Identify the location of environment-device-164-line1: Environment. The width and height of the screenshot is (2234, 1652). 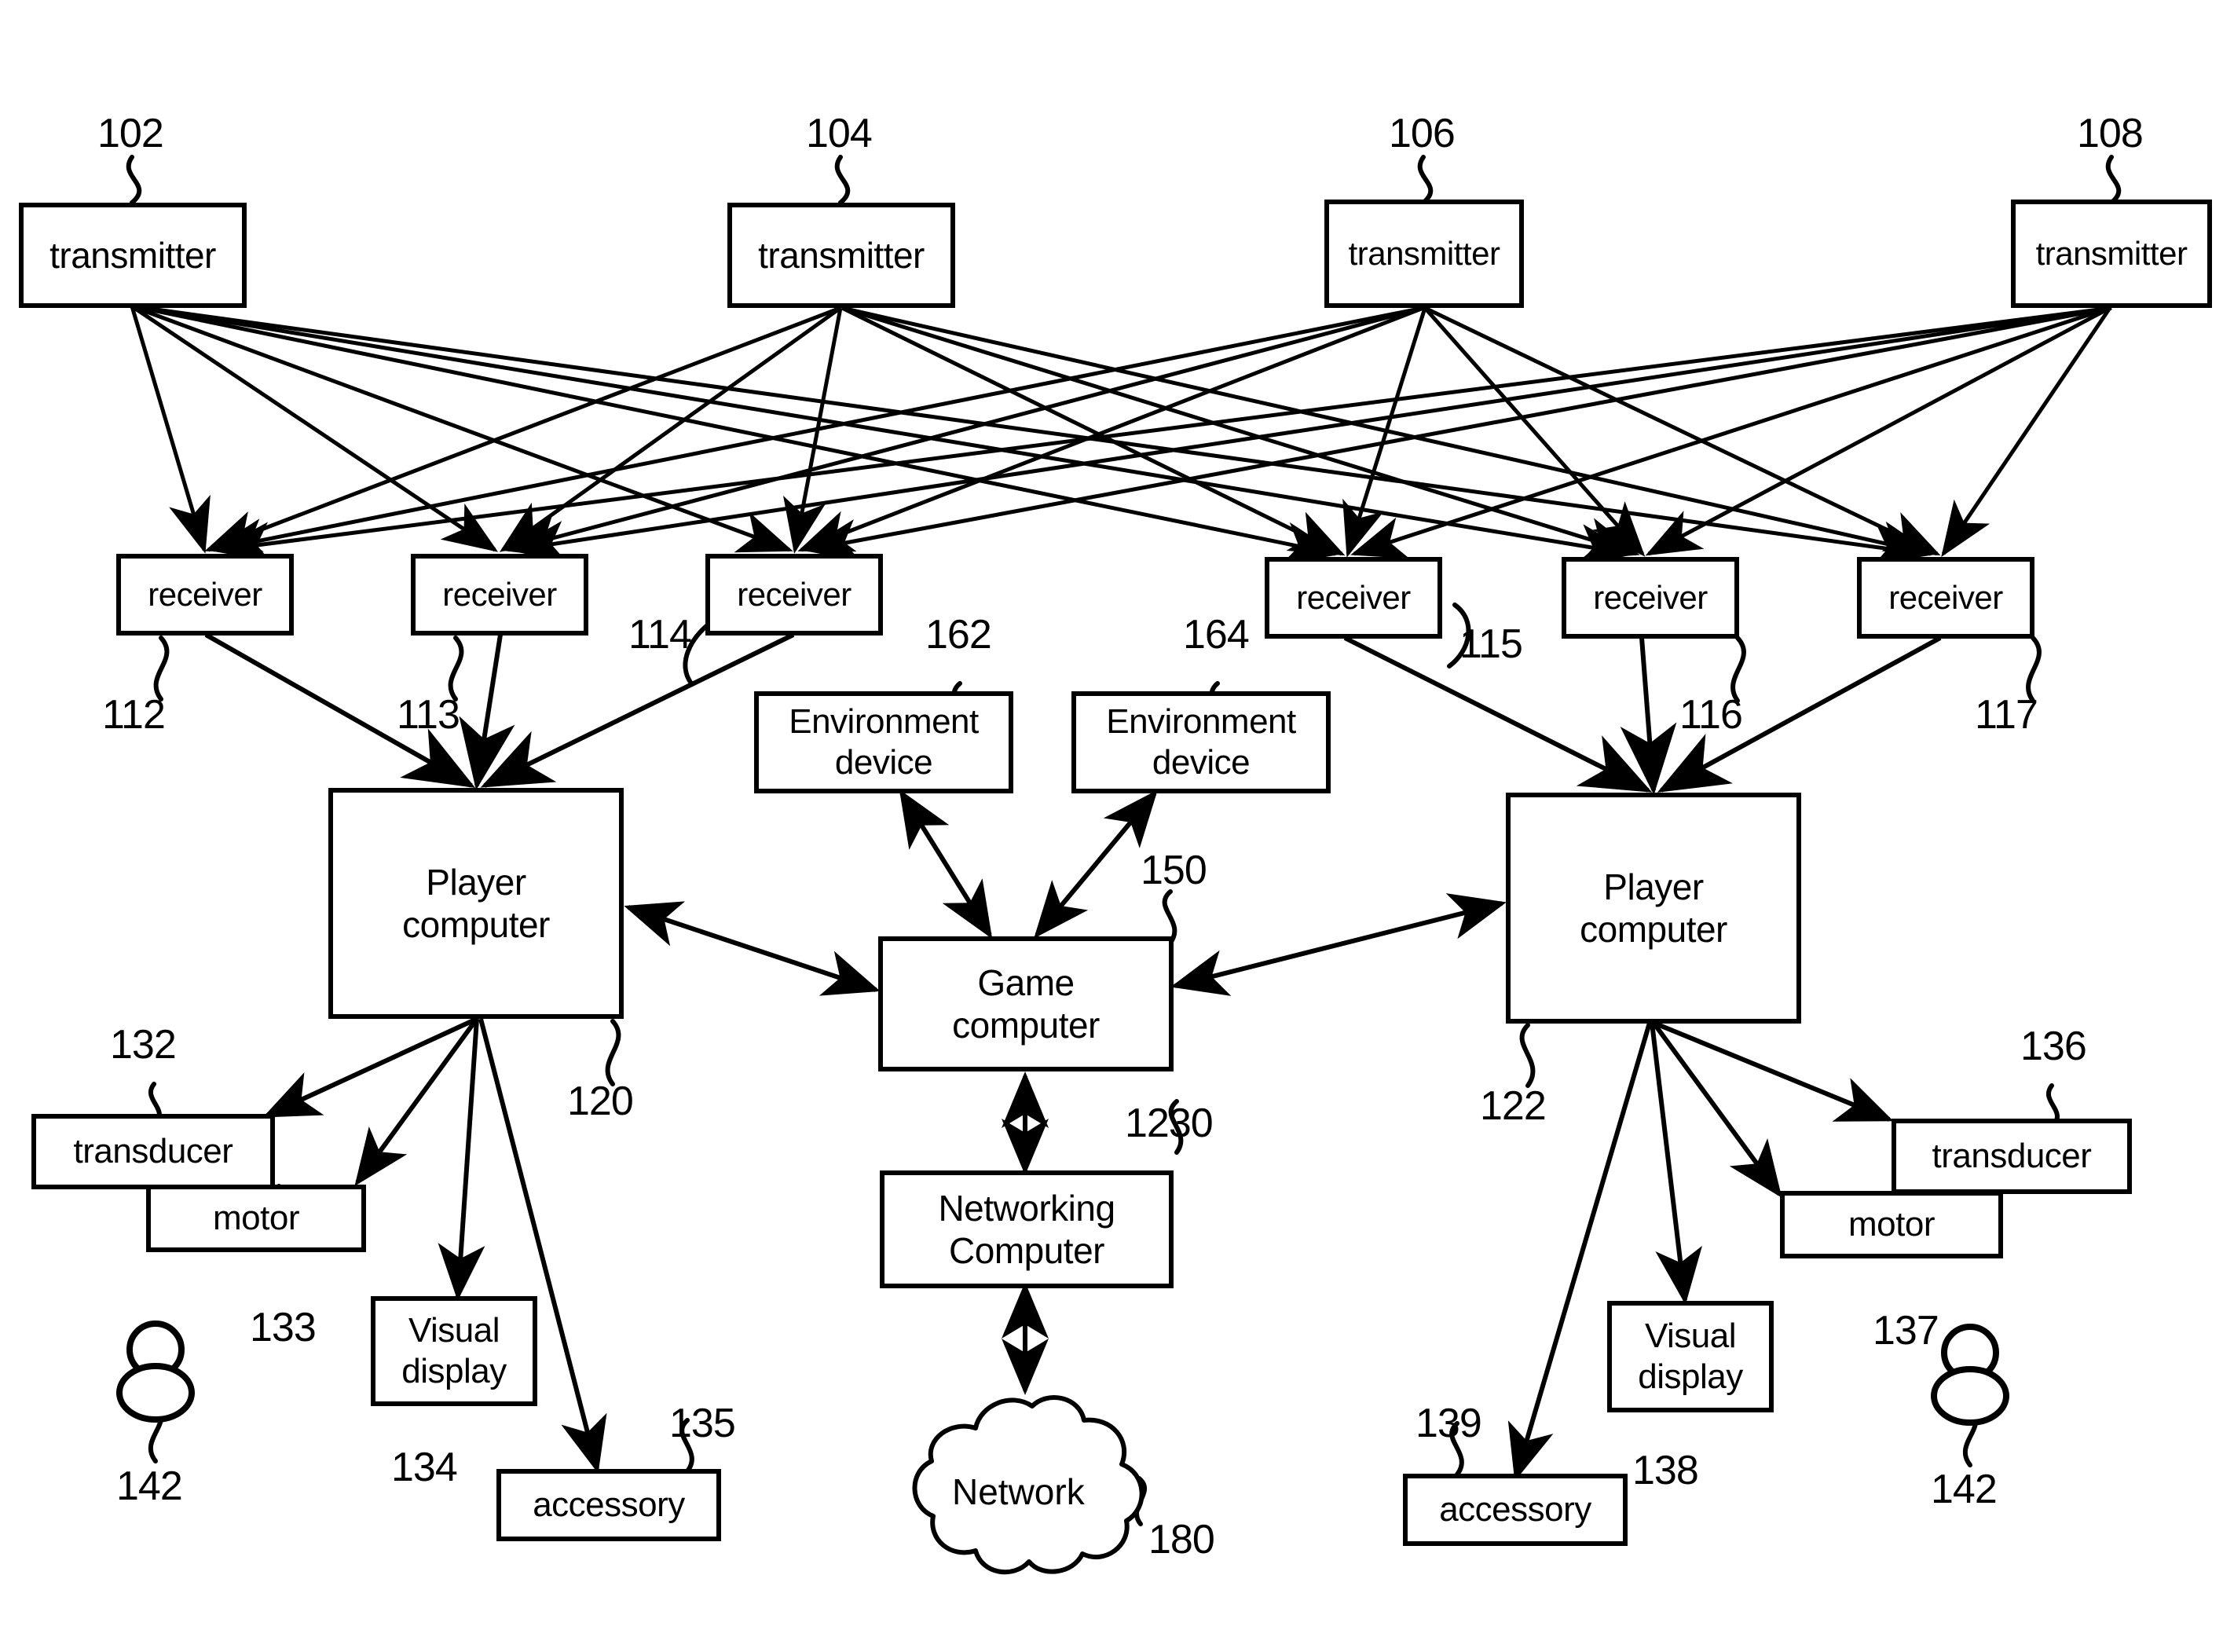
(1201, 722).